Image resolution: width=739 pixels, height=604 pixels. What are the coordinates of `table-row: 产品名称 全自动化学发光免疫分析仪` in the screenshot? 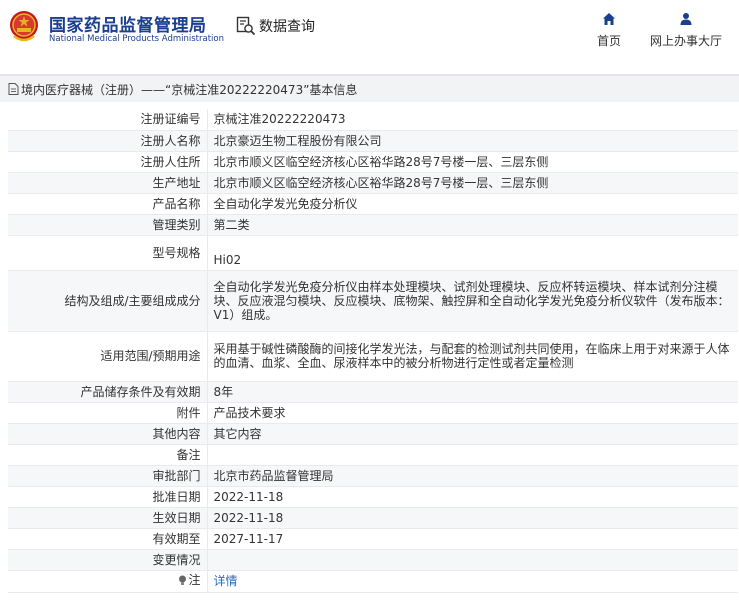 It's located at (373, 204).